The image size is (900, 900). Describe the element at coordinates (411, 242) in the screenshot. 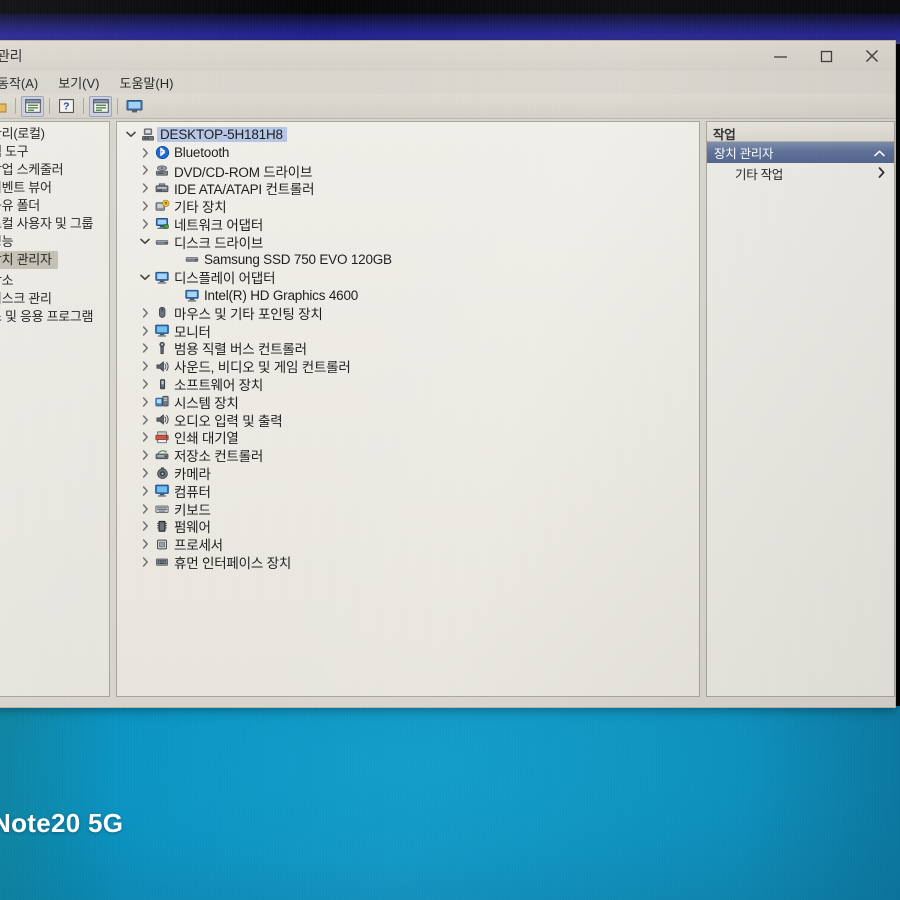

I see `device-tree-row: 디스크 드라이브` at that location.